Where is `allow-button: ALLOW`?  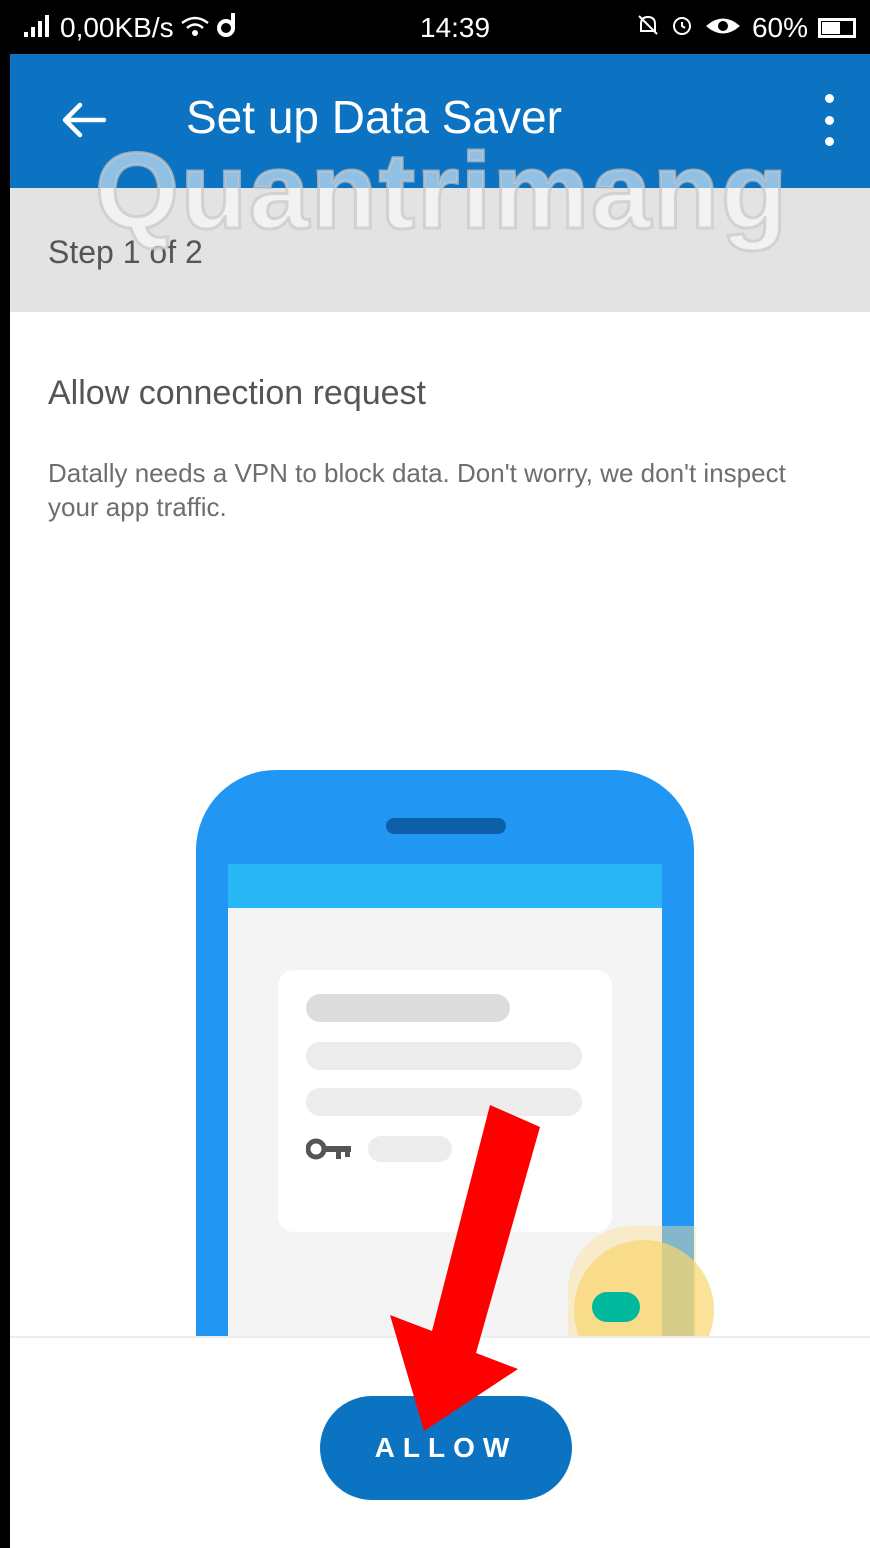
allow-button: ALLOW is located at coordinates (446, 1448).